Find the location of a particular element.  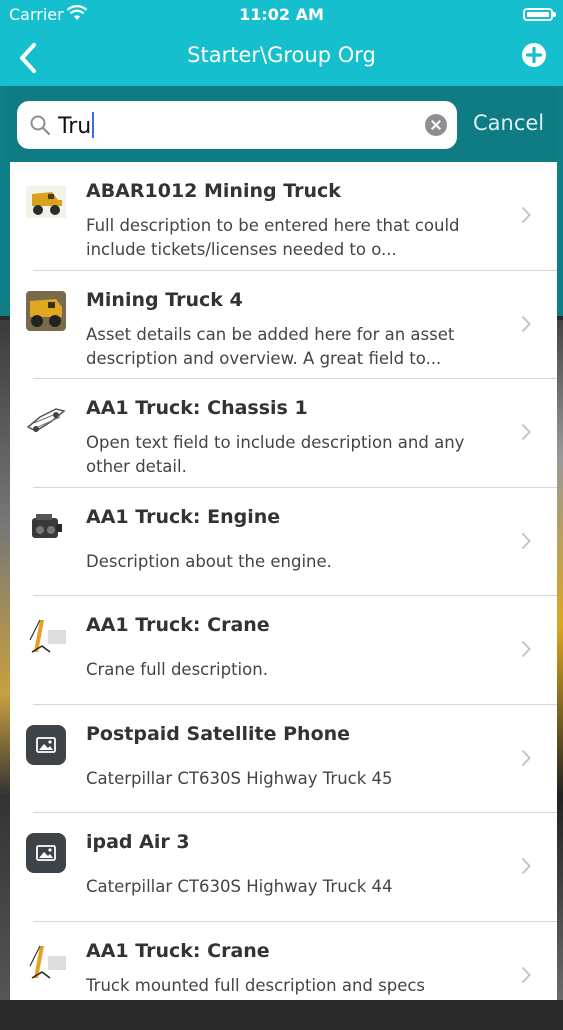

background-photo-left is located at coordinates (5, 660).